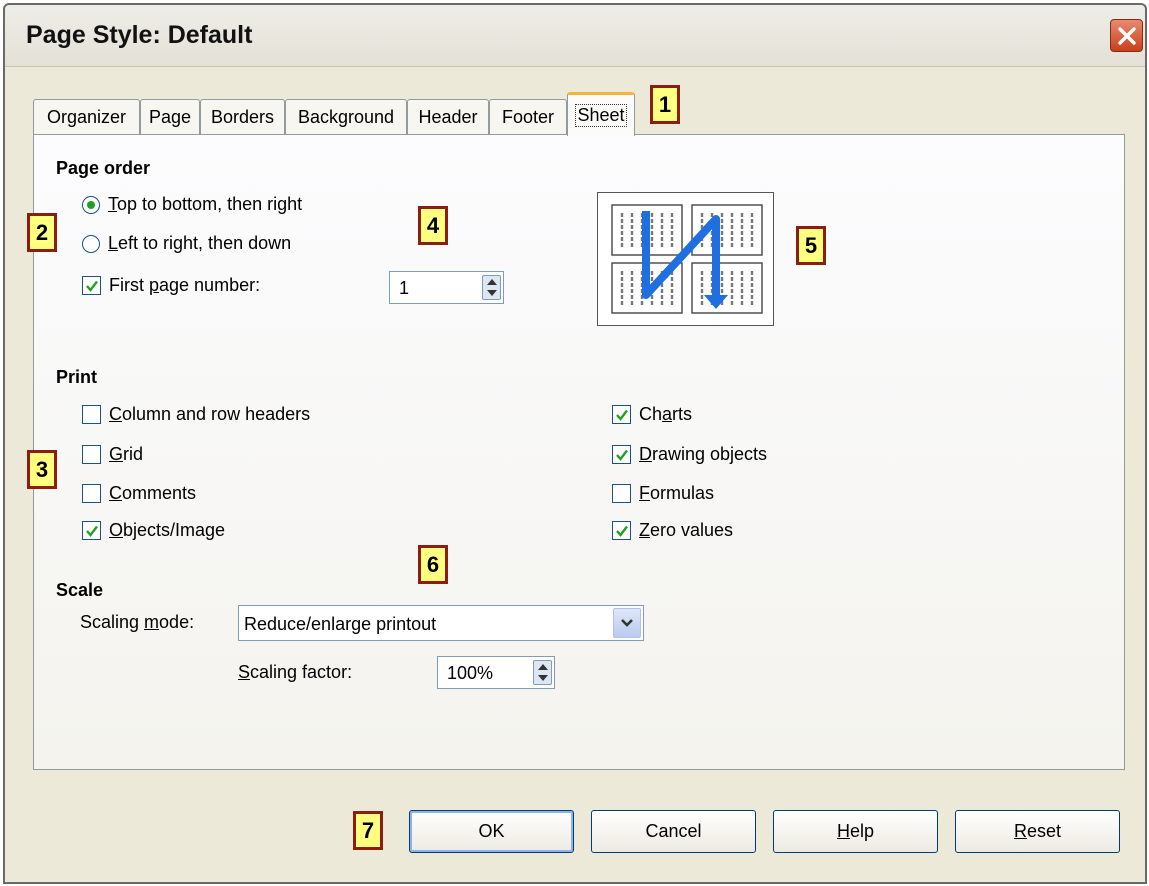  What do you see at coordinates (42, 232) in the screenshot?
I see `callout-2: 2` at bounding box center [42, 232].